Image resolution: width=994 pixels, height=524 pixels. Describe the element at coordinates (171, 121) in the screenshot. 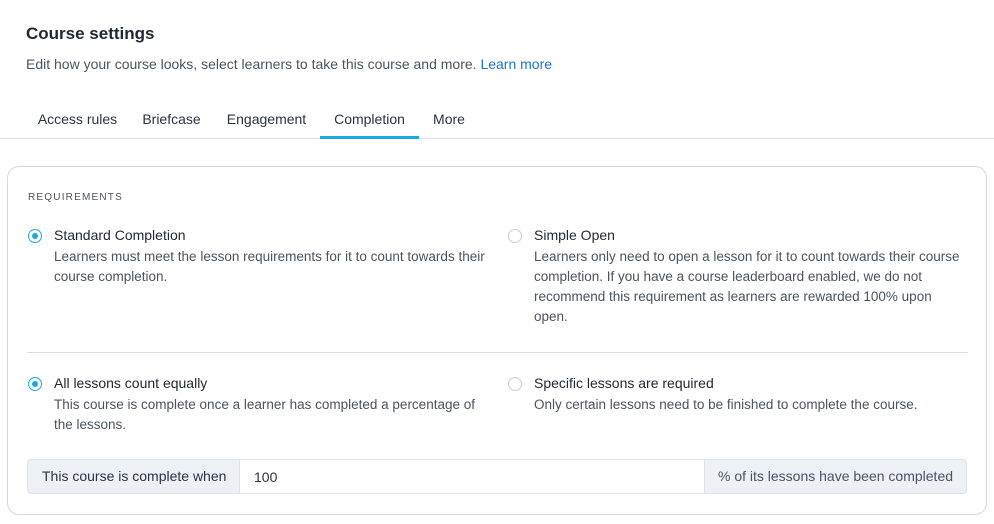

I see `tab-briefcase: Briefcase` at that location.